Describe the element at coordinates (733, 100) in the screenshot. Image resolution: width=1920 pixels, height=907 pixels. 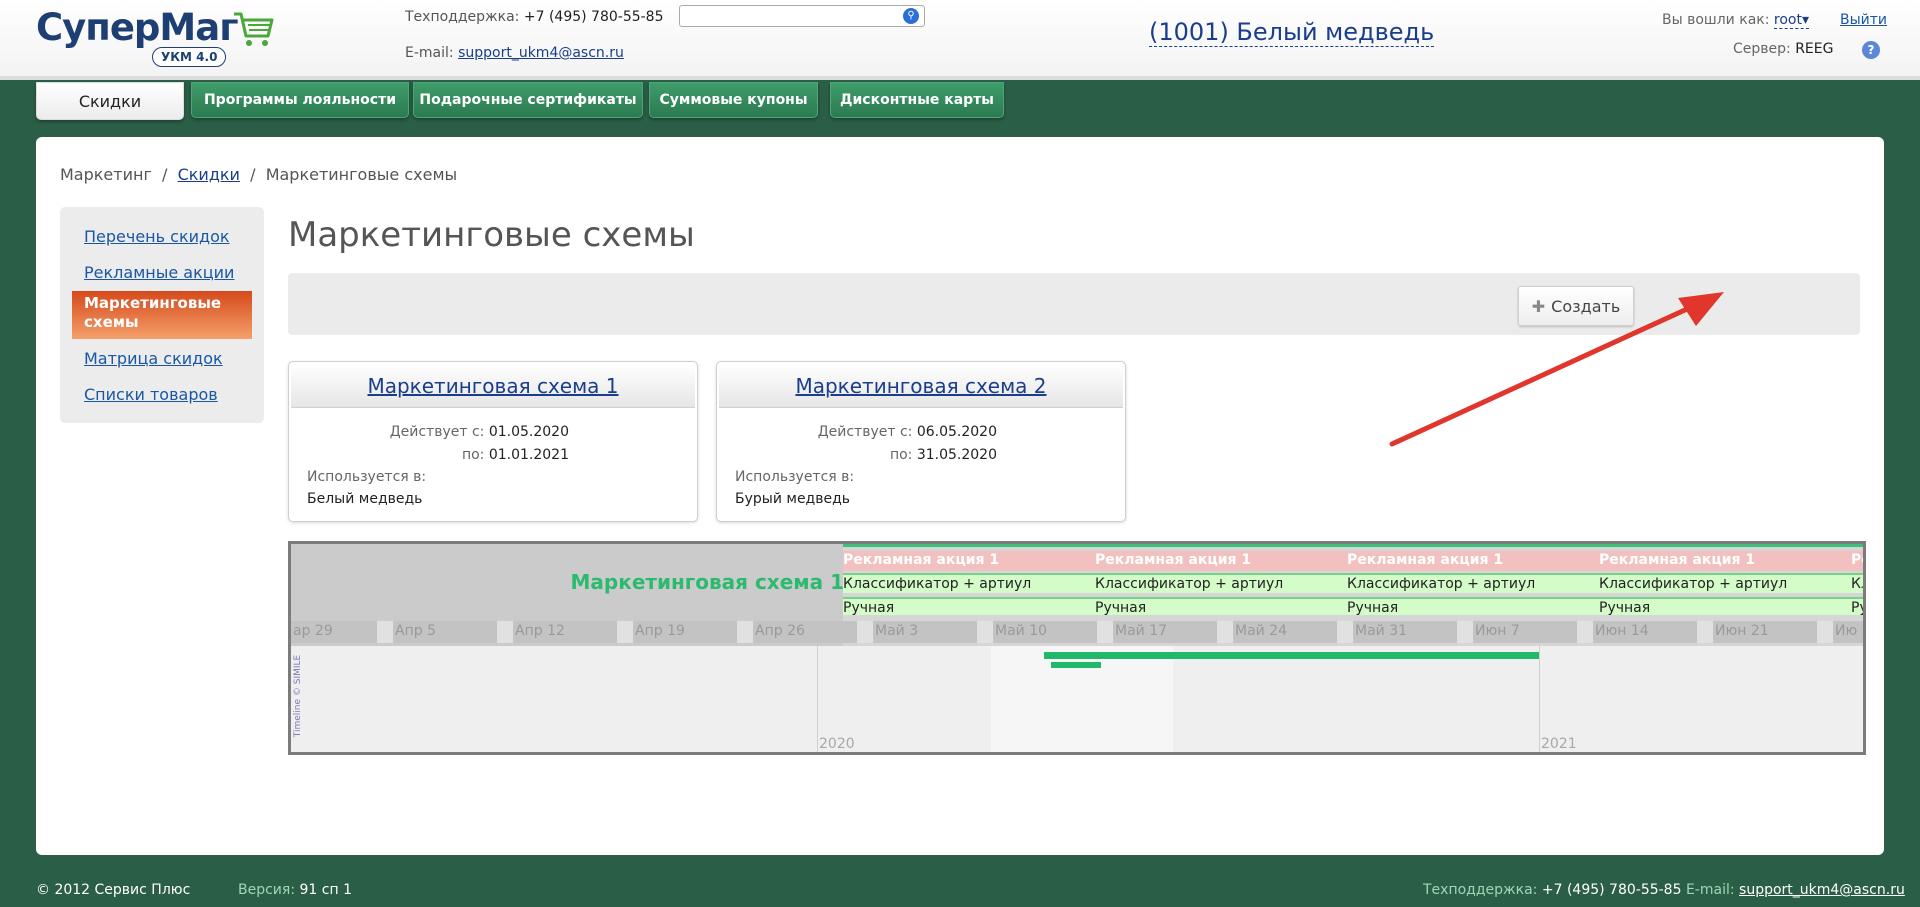
I see `tab-sum-coupons: Суммовые купоны` at that location.